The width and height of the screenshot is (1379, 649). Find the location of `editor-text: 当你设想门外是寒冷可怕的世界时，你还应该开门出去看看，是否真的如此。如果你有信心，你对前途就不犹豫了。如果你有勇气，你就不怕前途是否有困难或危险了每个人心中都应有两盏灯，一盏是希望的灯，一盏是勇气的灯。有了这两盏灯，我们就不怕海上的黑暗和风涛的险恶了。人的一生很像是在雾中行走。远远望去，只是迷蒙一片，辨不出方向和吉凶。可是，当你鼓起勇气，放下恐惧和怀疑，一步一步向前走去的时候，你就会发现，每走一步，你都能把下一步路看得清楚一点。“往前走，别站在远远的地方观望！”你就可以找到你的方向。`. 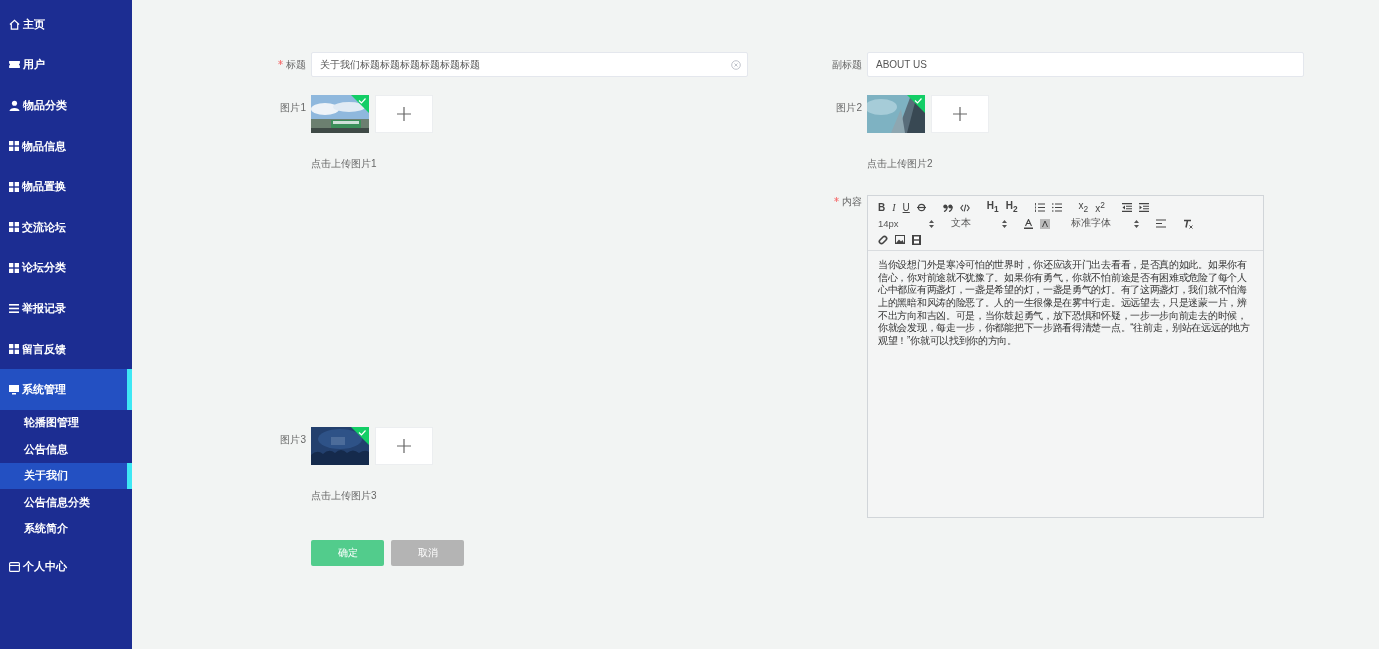

editor-text: 当你设想门外是寒冷可怕的世界时，你还应该开门出去看看，是否真的如此。如果你有信心，你对前途就不犹豫了。如果你有勇气，你就不怕前途是否有困难或危险了每个人心中都应有两盏灯，一盏是希望的灯，一盏是勇气的灯。有了这两盏灯，我们就不怕海上的黑暗和风涛的险恶了。人的一生很像是在雾中行走。远远望去，只是迷蒙一片，辨不出方向和吉凶。可是，当你鼓起勇气，放下恐惧和怀疑，一步一步向前走去的时候，你就会发现，每走一步，你都能把下一步路看得清楚一点。“往前走，别站在远远的地方观望！”你就可以找到你的方向。 is located at coordinates (1065, 303).